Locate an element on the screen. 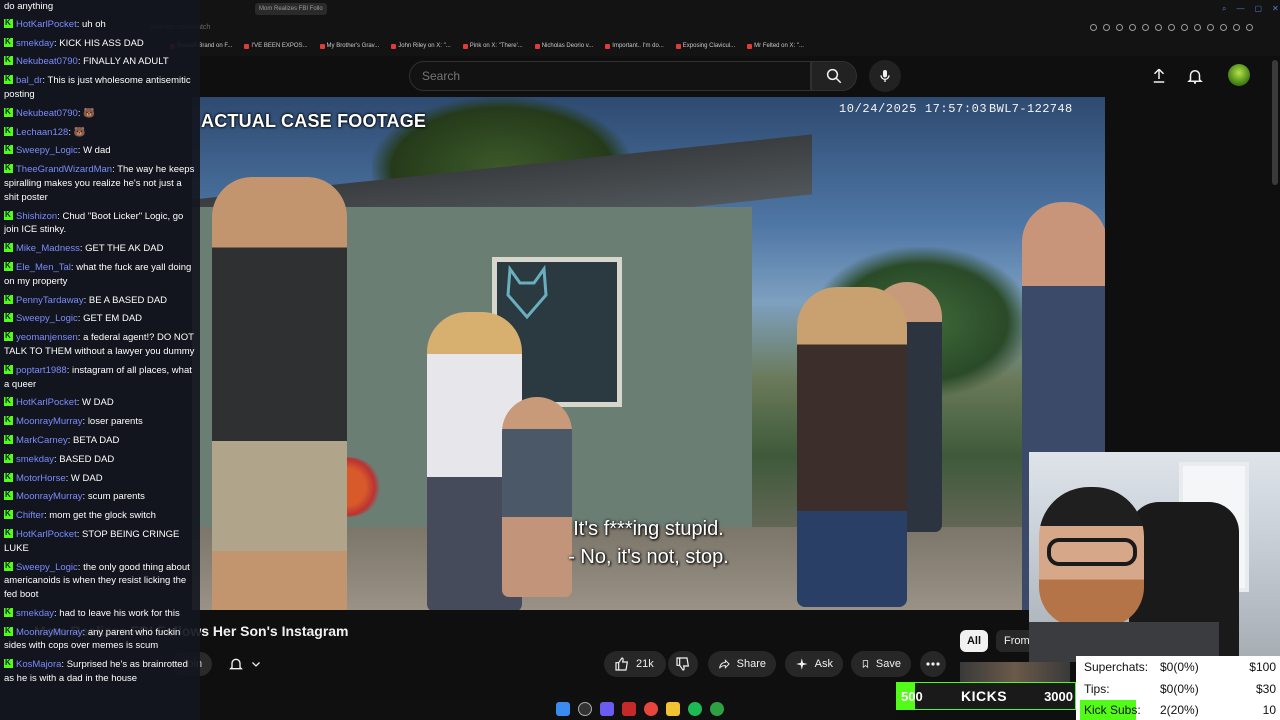 This screenshot has height=720, width=1280. chat-text: 🐻 is located at coordinates (79, 132).